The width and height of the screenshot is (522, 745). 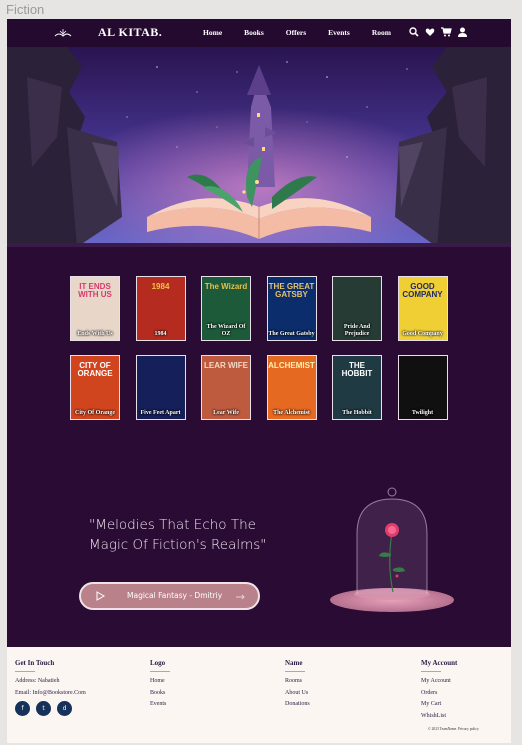 What do you see at coordinates (291, 413) in the screenshot?
I see `book-title: The Alchemist` at bounding box center [291, 413].